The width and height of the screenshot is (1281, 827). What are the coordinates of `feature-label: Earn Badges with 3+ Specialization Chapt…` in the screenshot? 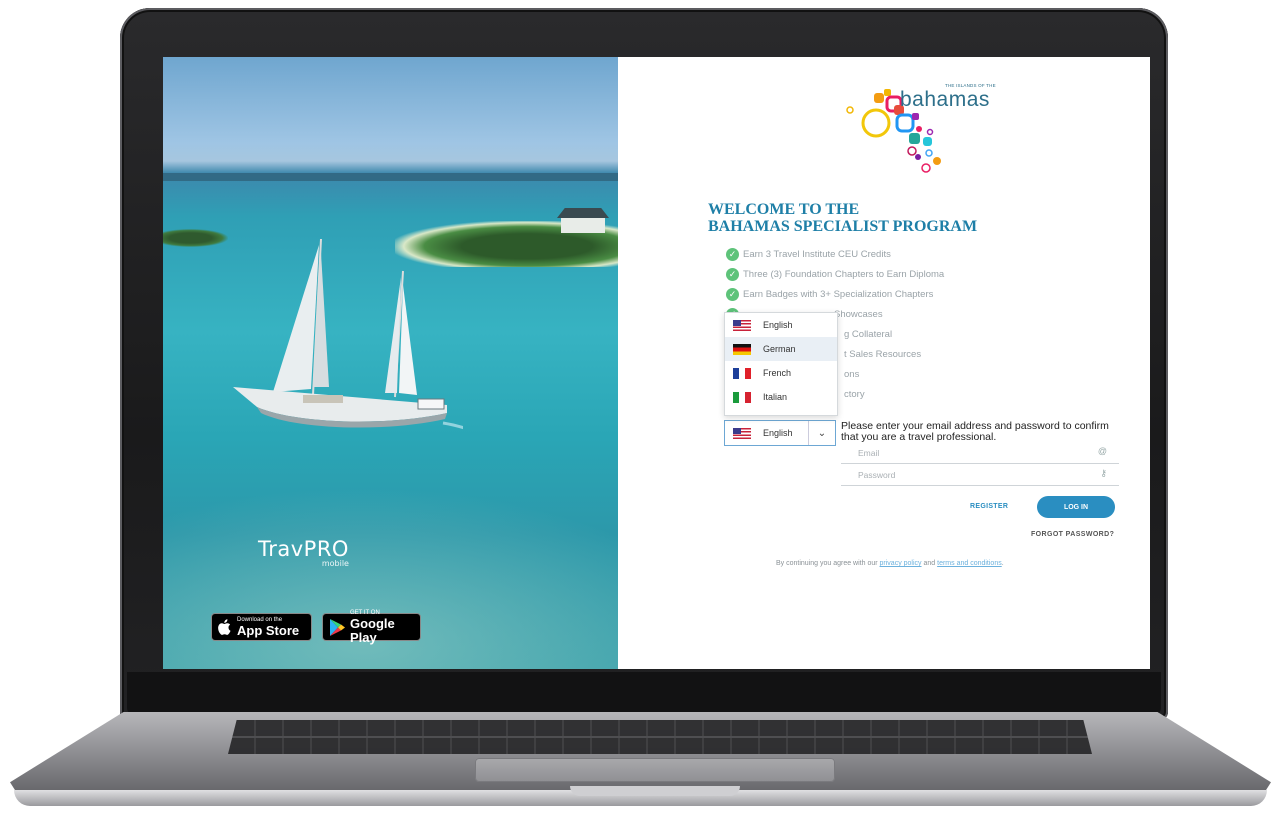 It's located at (838, 294).